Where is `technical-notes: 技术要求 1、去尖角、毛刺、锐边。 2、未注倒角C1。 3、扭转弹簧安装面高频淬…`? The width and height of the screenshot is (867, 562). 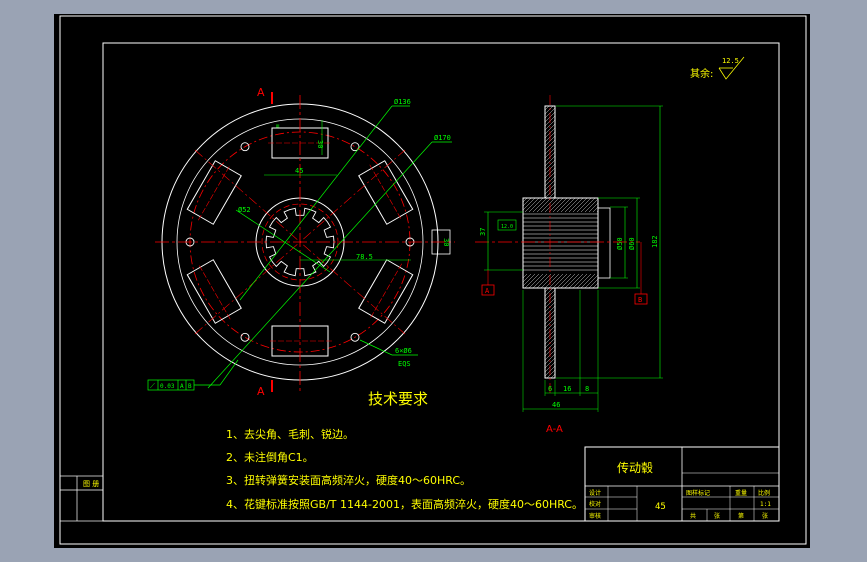 technical-notes: 技术要求 1、去尖角、毛刺、锐边。 2、未注倒角C1。 3、扭转弹簧安装面高频淬… is located at coordinates (404, 450).